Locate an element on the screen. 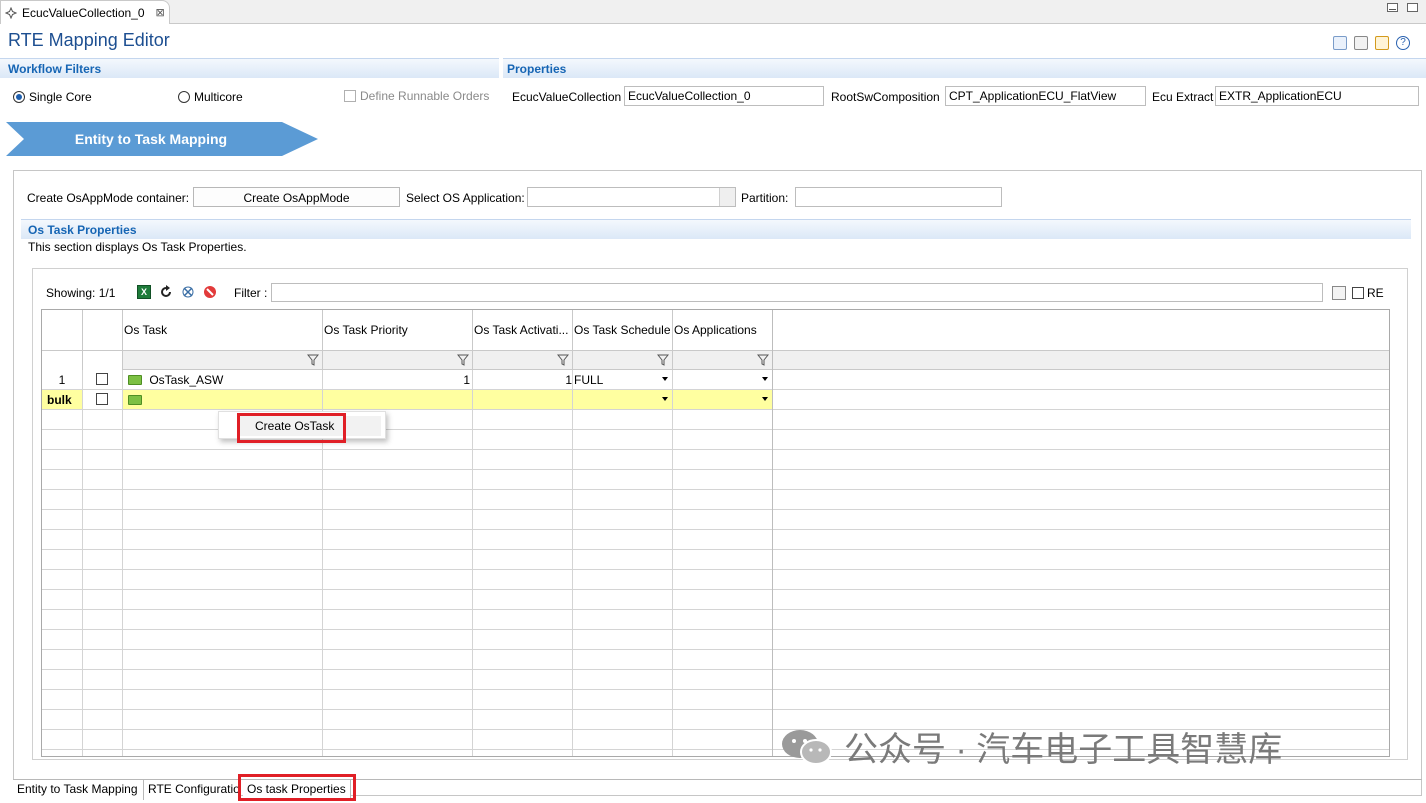 The image size is (1426, 803). table-row: 1 OsTask_ASW 1 1 FULL is located at coordinates (715, 380).